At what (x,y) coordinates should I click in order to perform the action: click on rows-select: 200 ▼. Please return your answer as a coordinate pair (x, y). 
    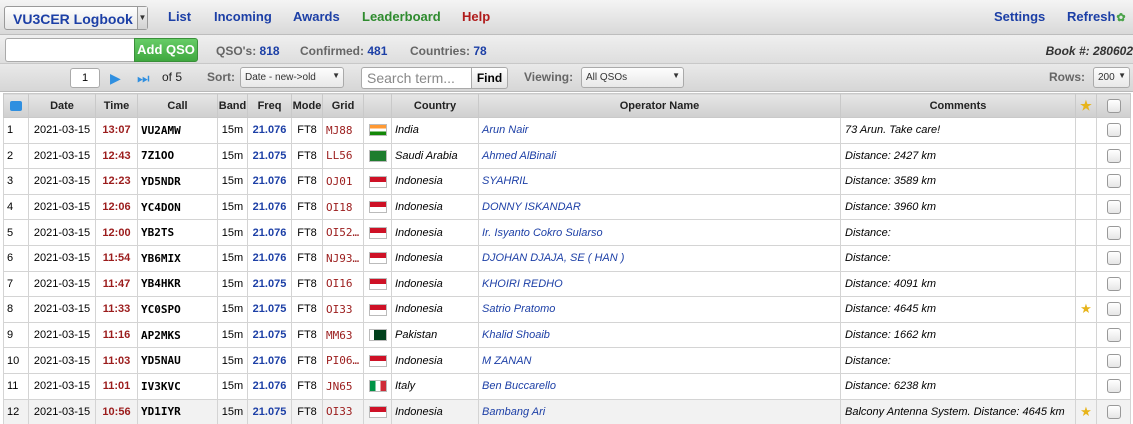
    Looking at the image, I should click on (1111, 77).